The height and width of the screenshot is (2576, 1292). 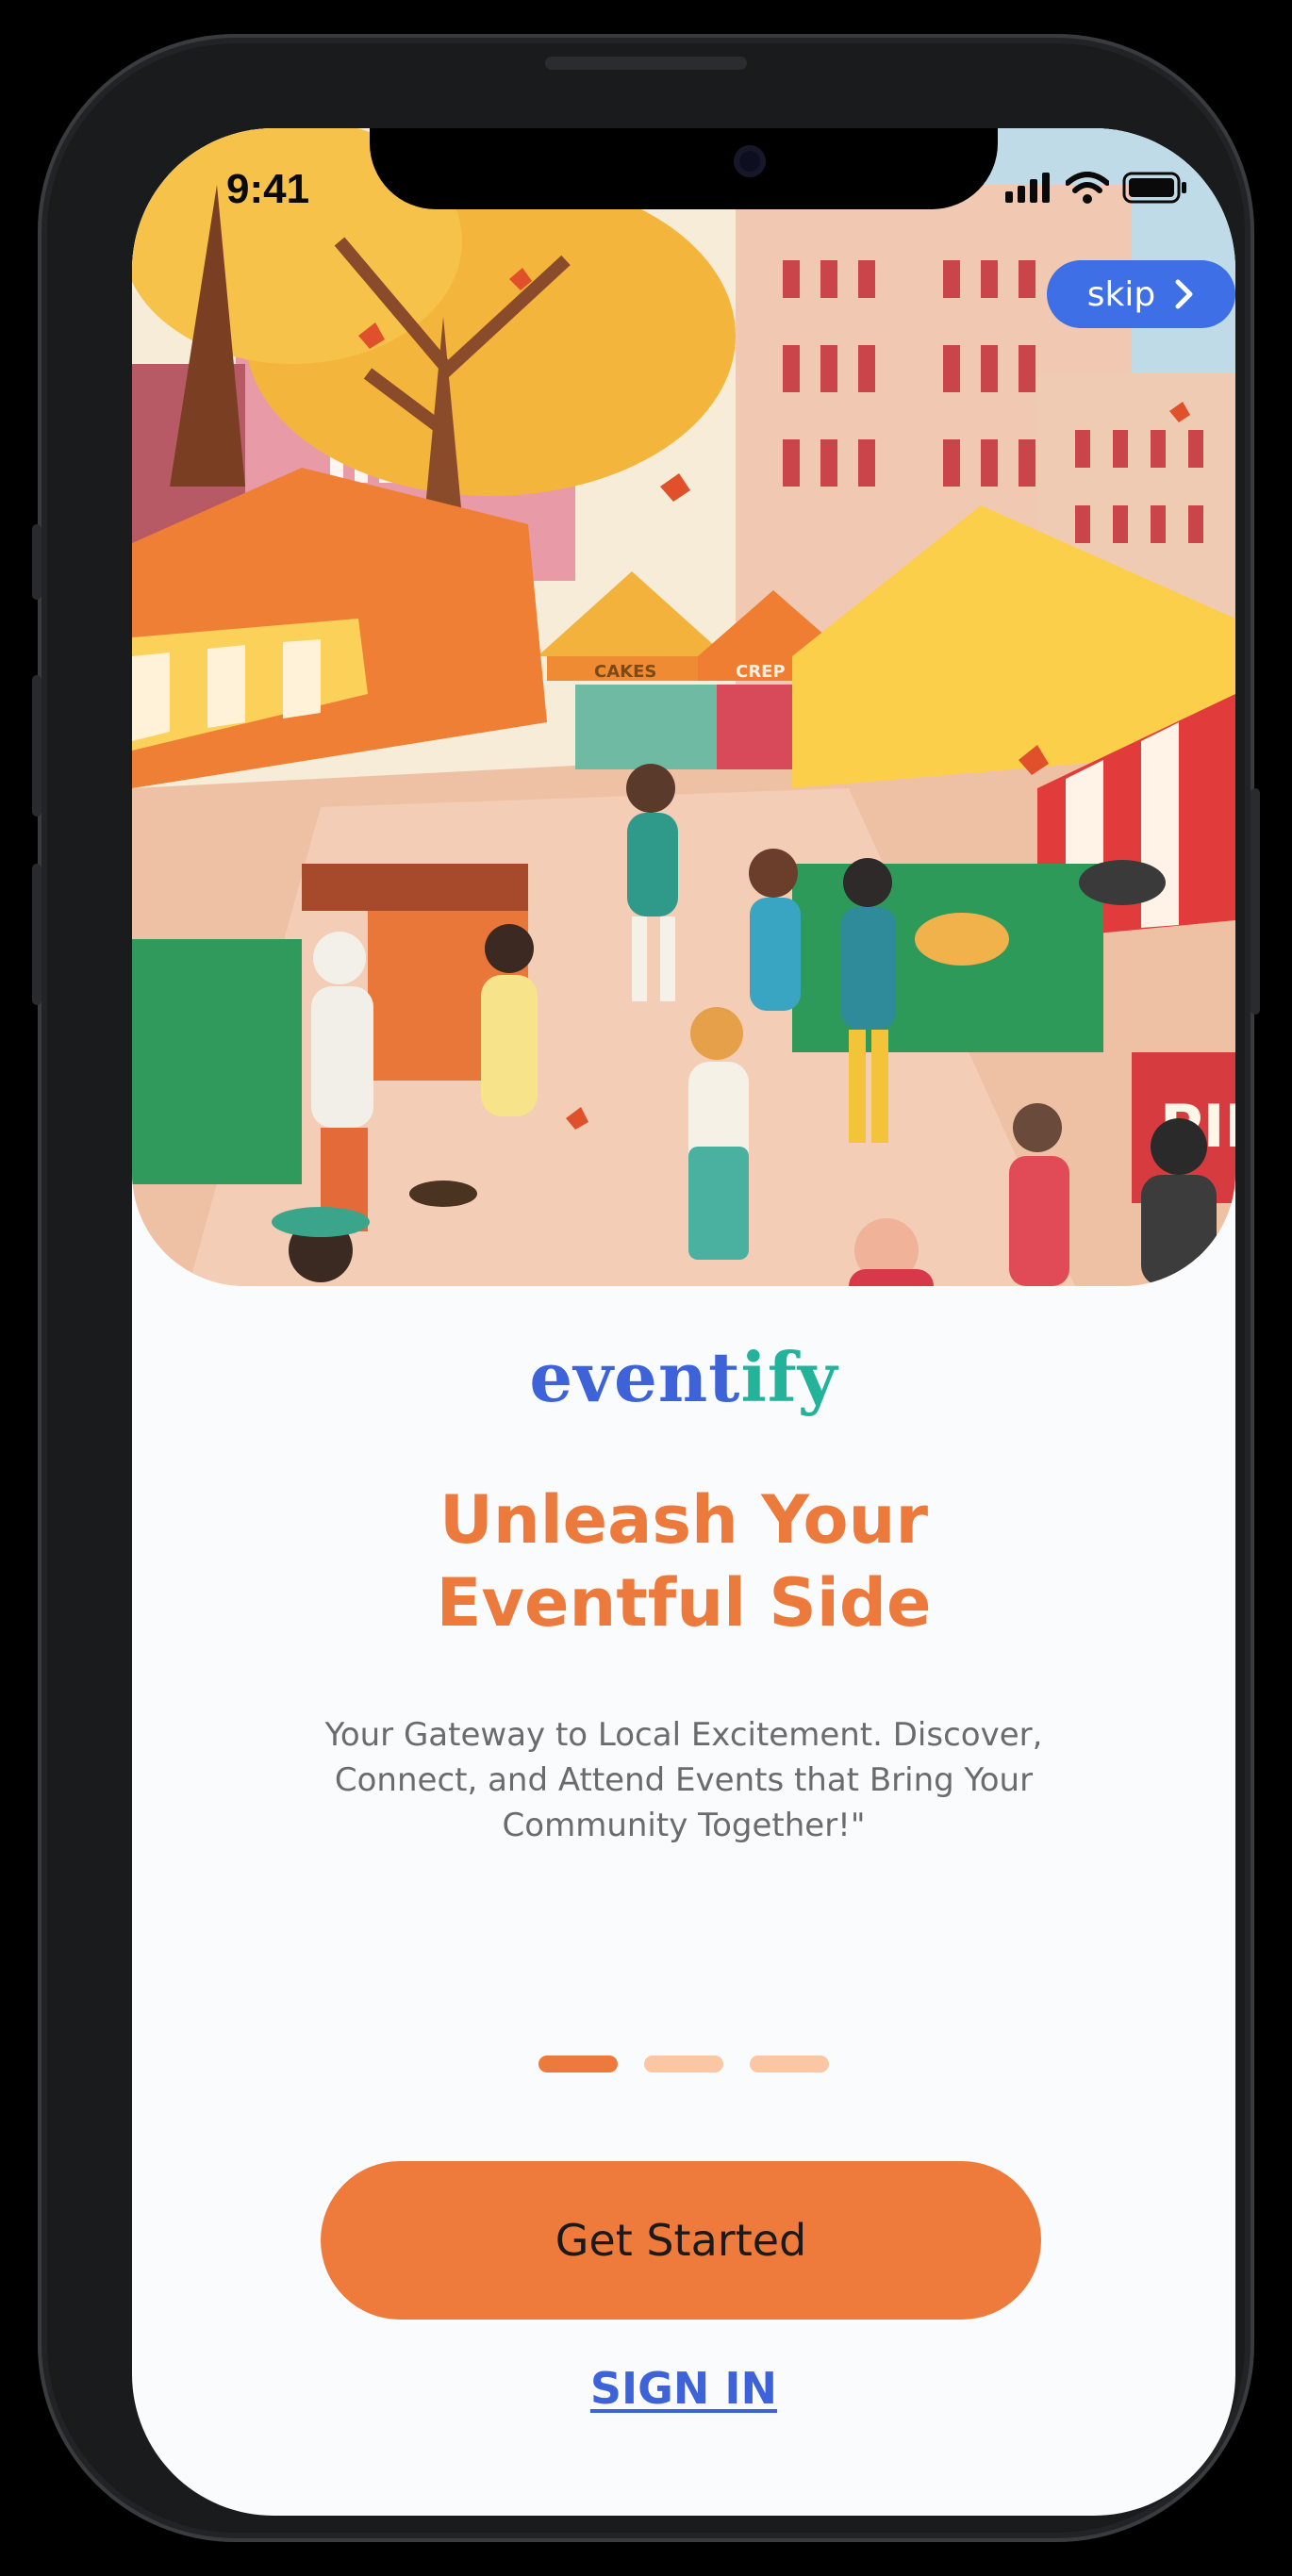 What do you see at coordinates (789, 1377) in the screenshot?
I see `logo-part-ify: ify` at bounding box center [789, 1377].